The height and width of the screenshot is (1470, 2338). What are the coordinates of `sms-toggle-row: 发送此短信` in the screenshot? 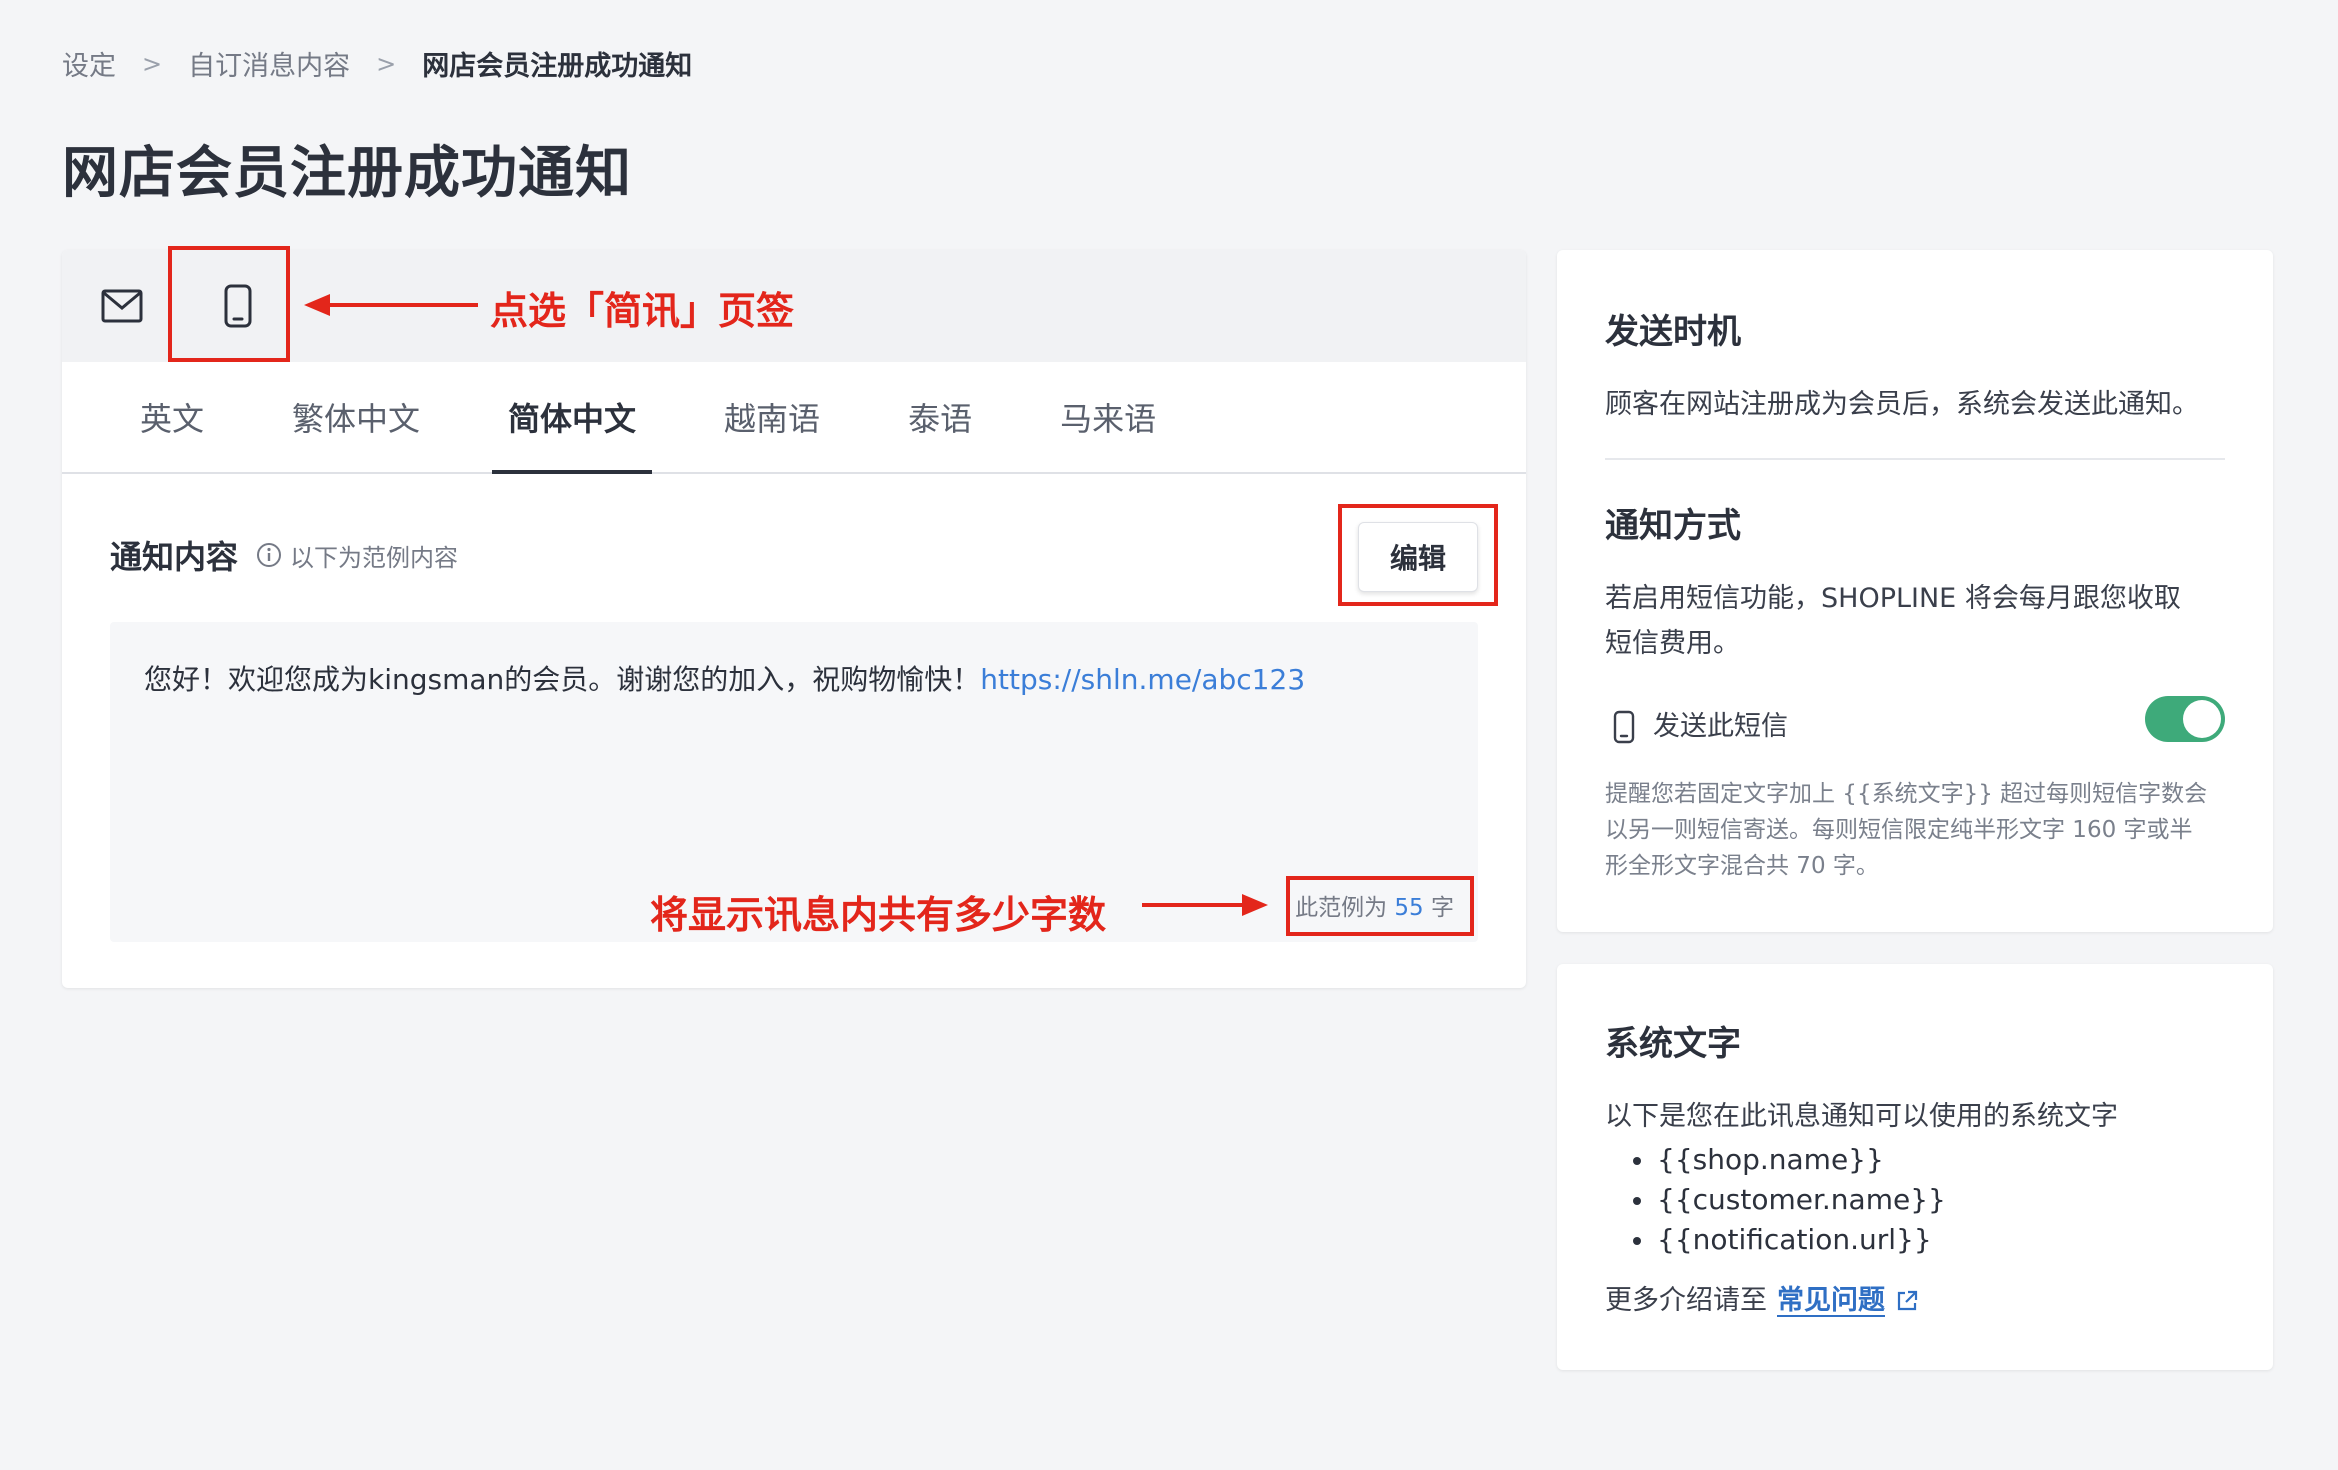 It's located at (1700, 726).